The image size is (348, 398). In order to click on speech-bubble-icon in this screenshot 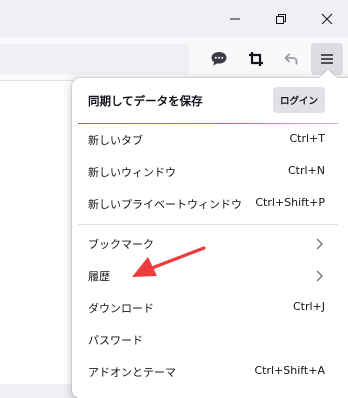, I will do `click(219, 59)`.